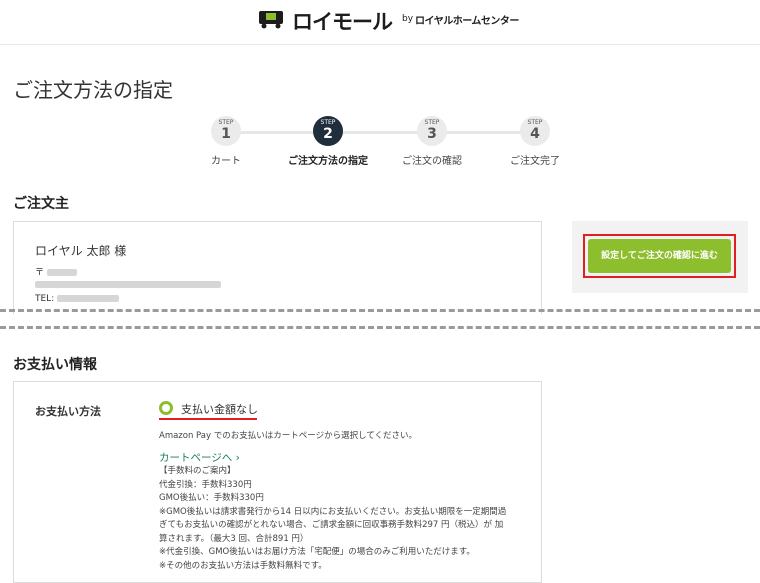 Image resolution: width=760 pixels, height=583 pixels. What do you see at coordinates (62, 272) in the screenshot?
I see `redacted-zip` at bounding box center [62, 272].